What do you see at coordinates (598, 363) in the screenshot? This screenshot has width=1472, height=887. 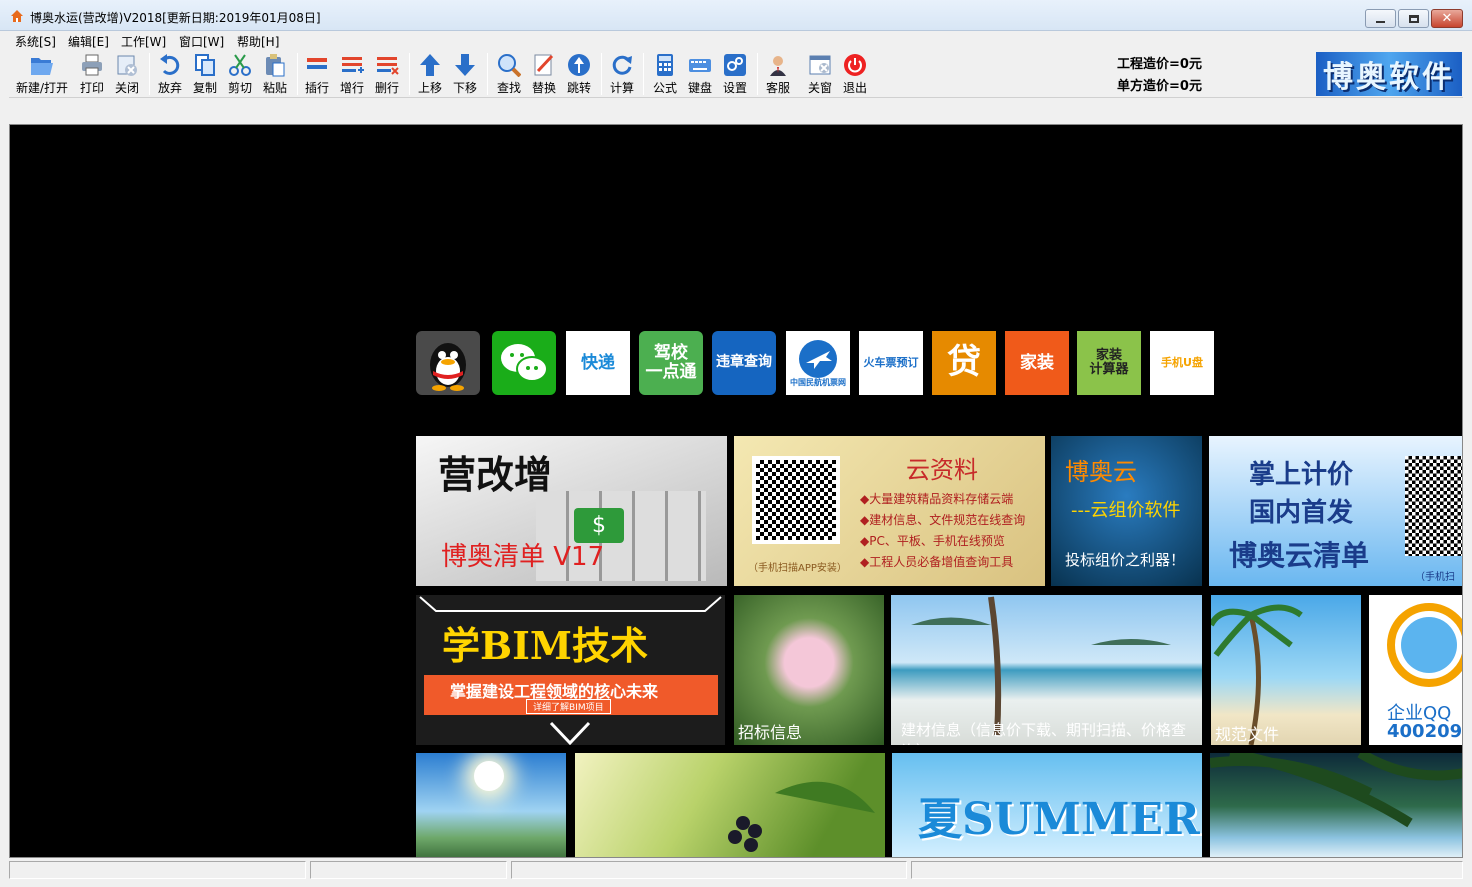 I see `app-kuaidi: 快递` at bounding box center [598, 363].